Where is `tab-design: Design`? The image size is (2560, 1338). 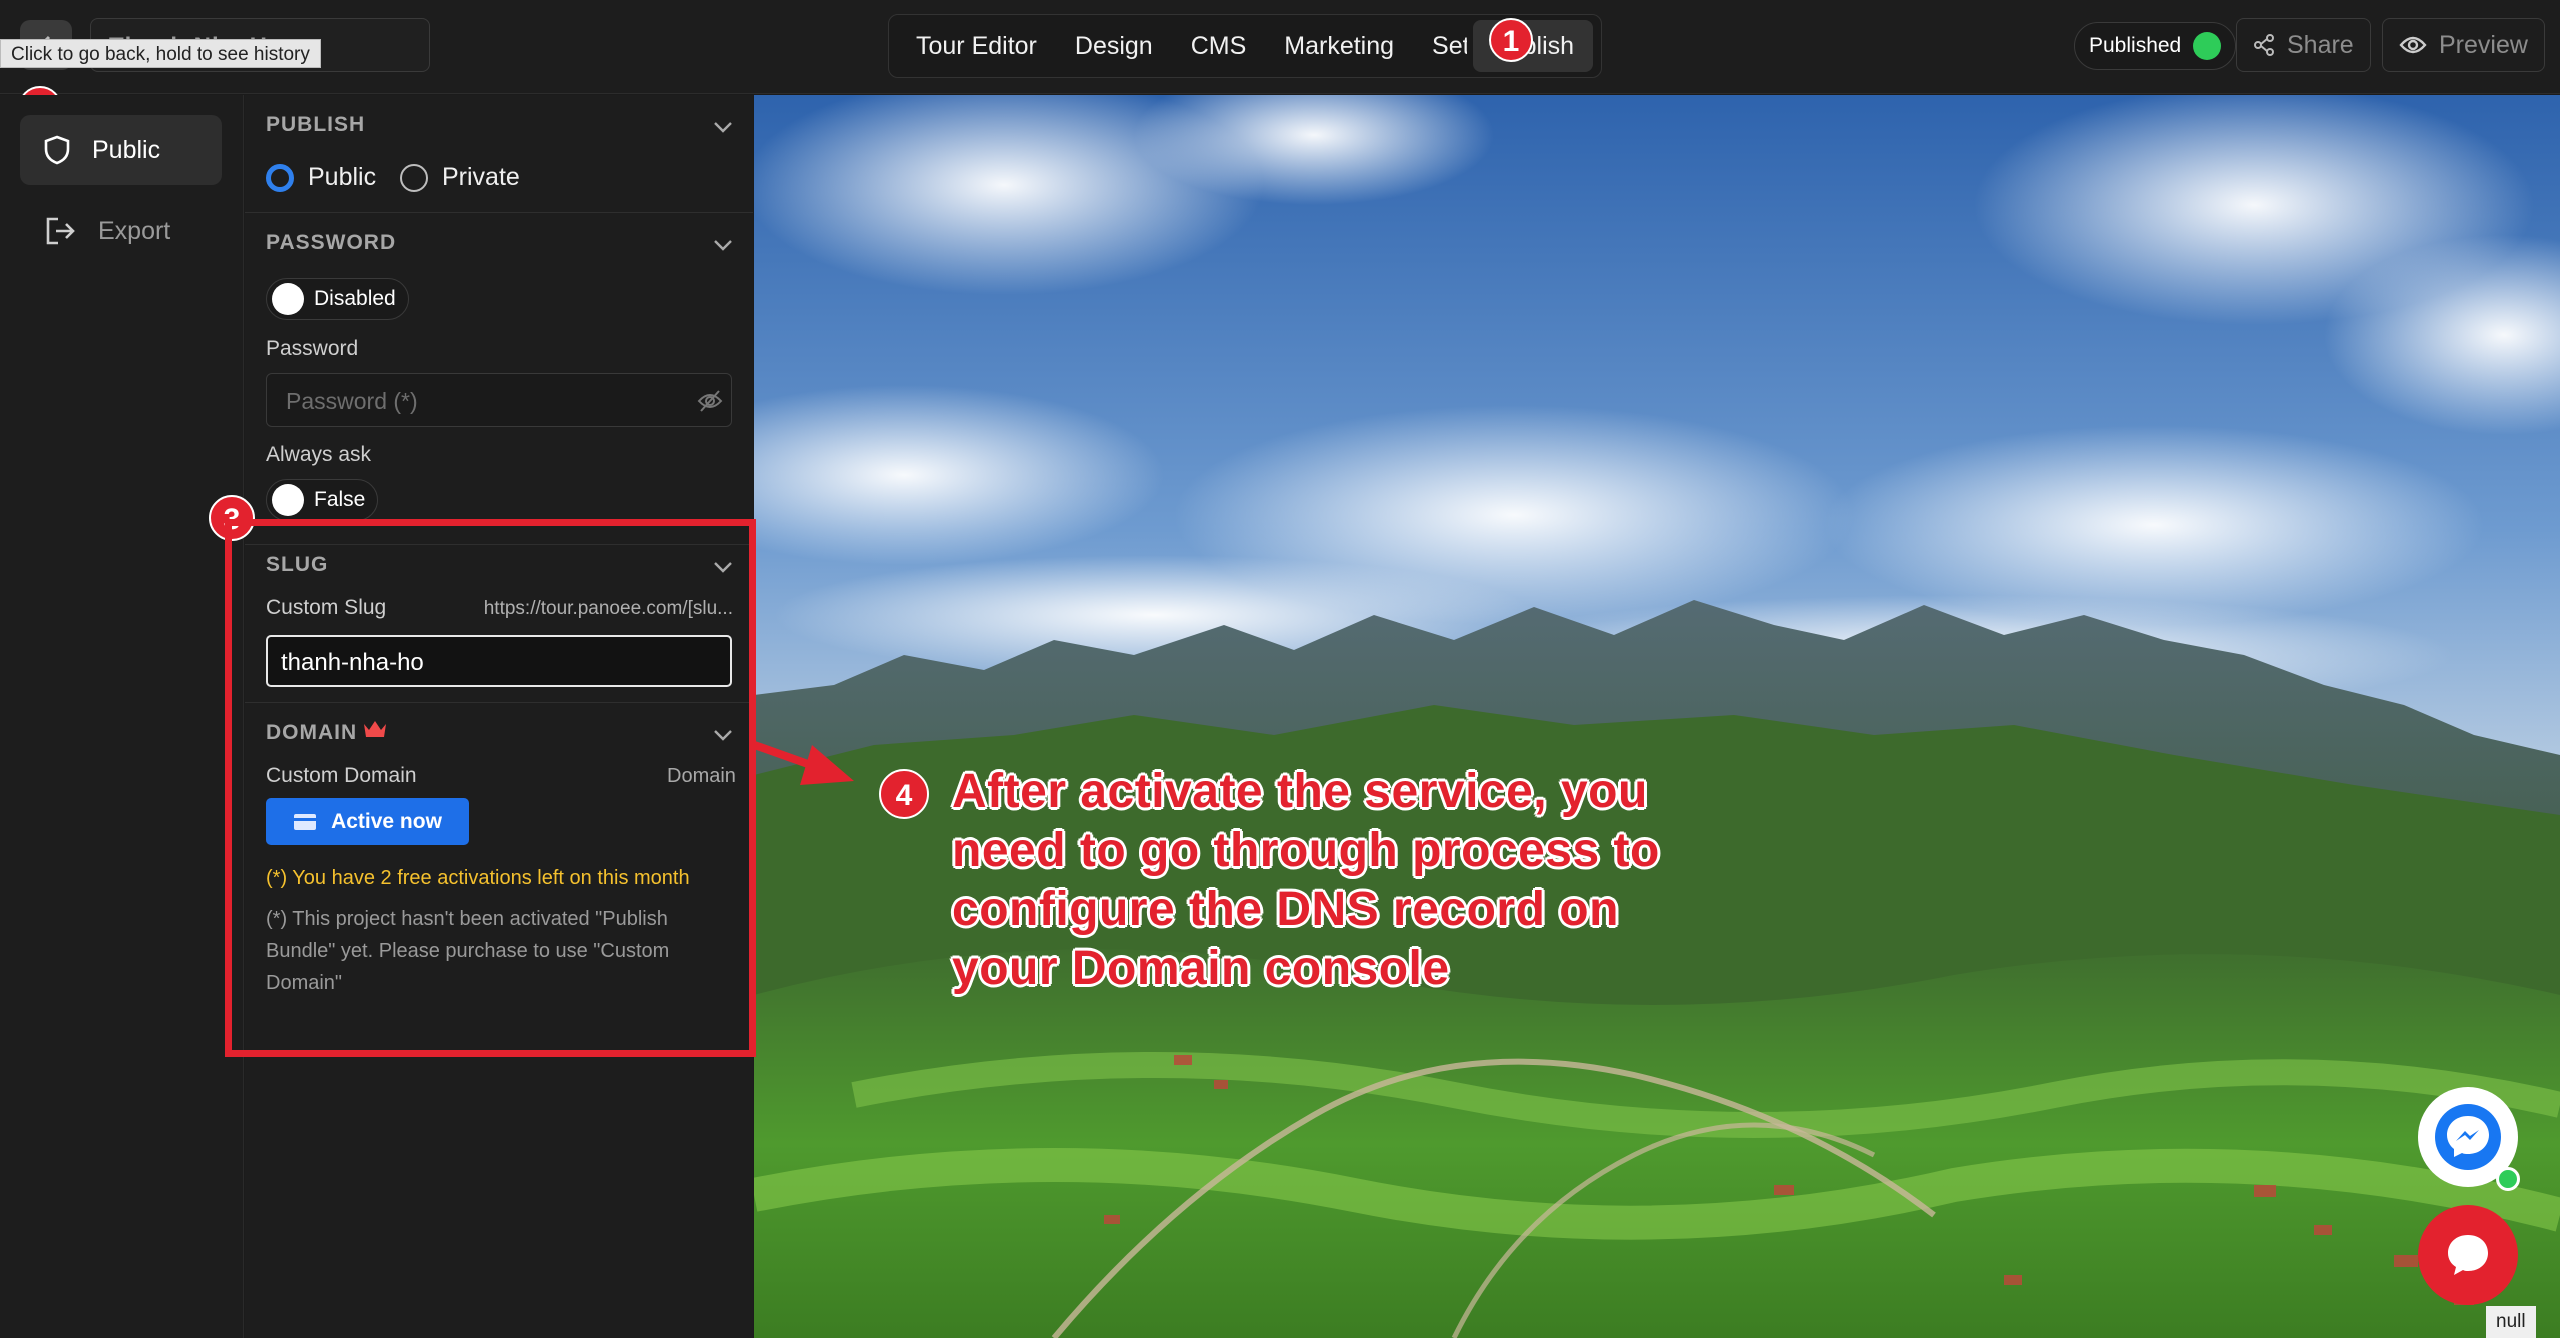 tab-design: Design is located at coordinates (1114, 46).